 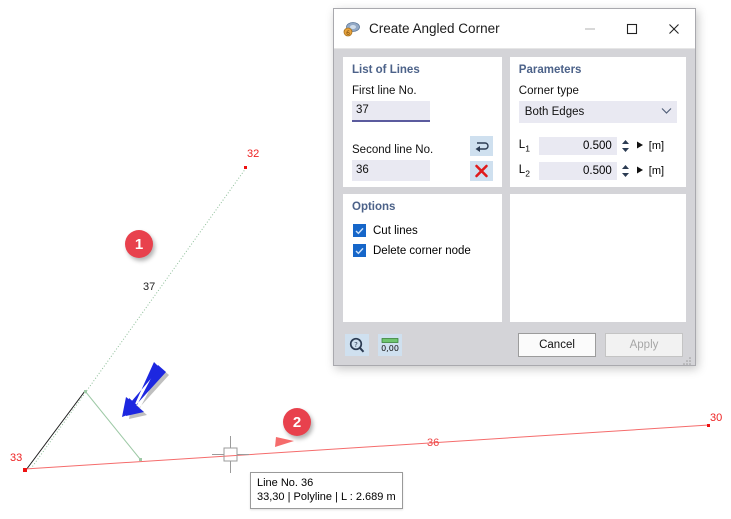 What do you see at coordinates (297, 422) in the screenshot?
I see `annotation-badge-2: 2` at bounding box center [297, 422].